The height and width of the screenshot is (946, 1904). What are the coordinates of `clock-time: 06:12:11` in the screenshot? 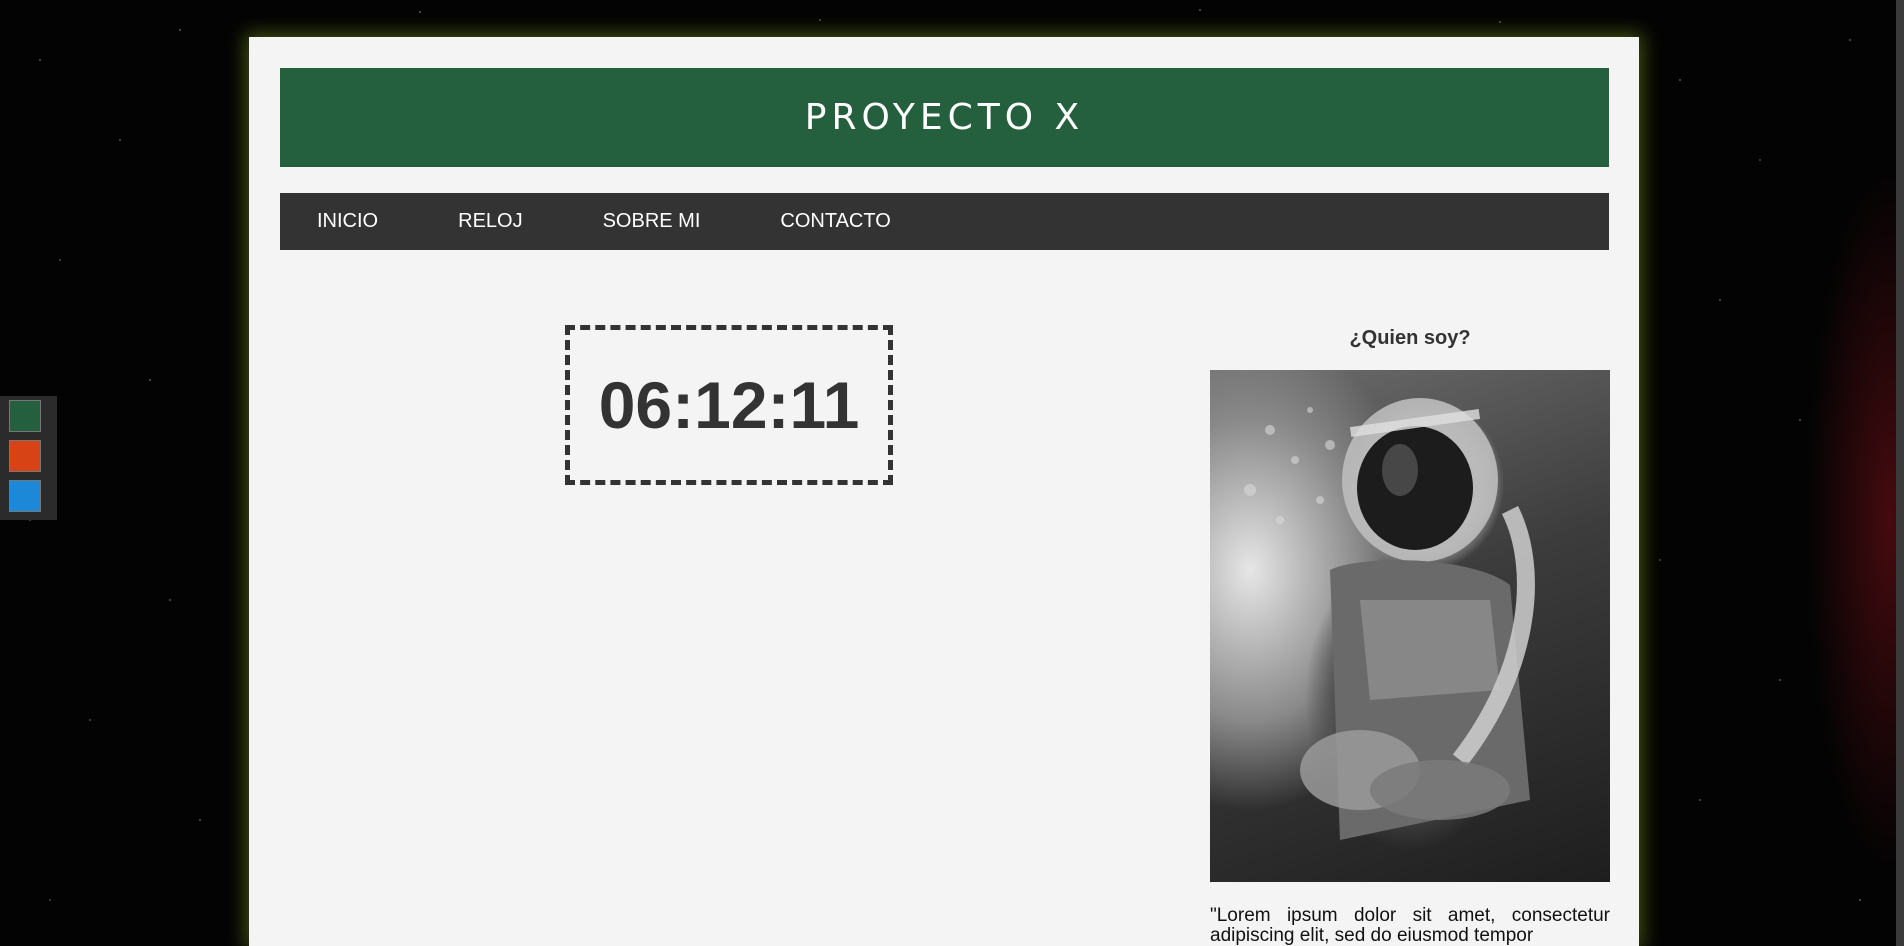 It's located at (729, 405).